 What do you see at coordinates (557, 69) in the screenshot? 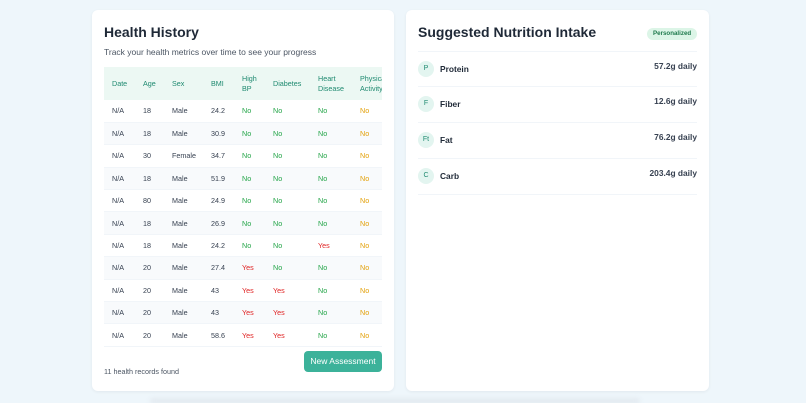
I see `nutrient-row-protein: P Protein 57.2g daily` at bounding box center [557, 69].